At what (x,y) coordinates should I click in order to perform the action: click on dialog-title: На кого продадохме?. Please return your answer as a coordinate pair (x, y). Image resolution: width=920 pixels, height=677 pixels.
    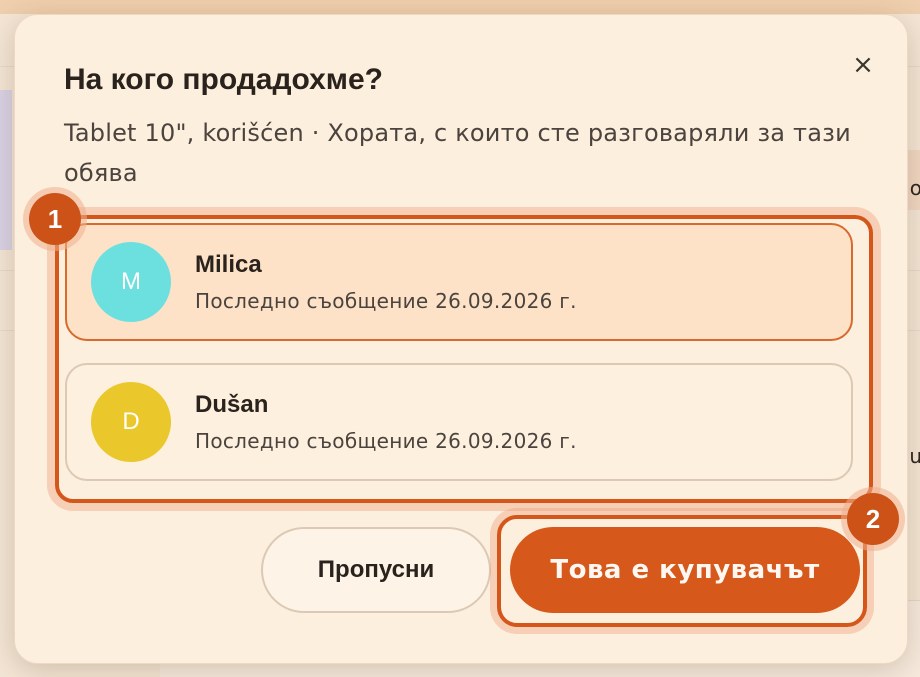
    Looking at the image, I should click on (223, 79).